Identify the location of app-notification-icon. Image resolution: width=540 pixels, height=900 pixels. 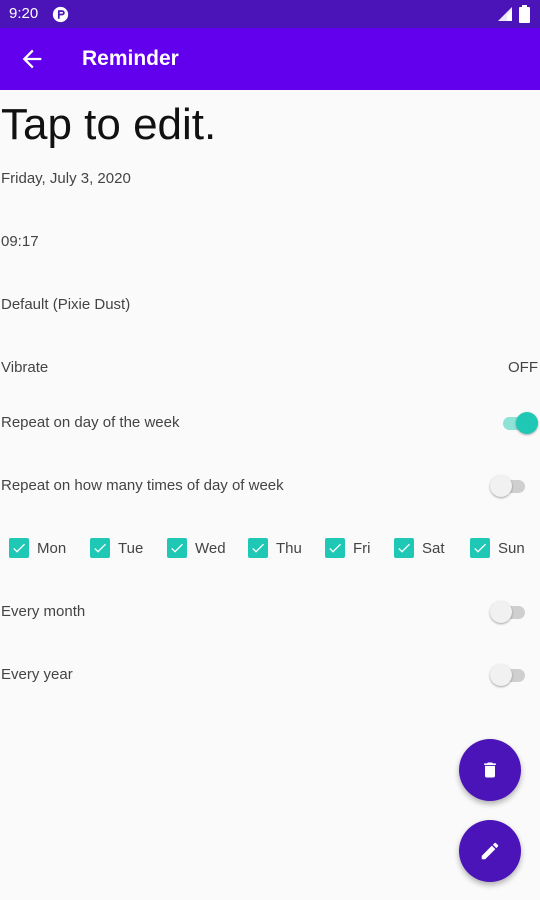
(60, 14).